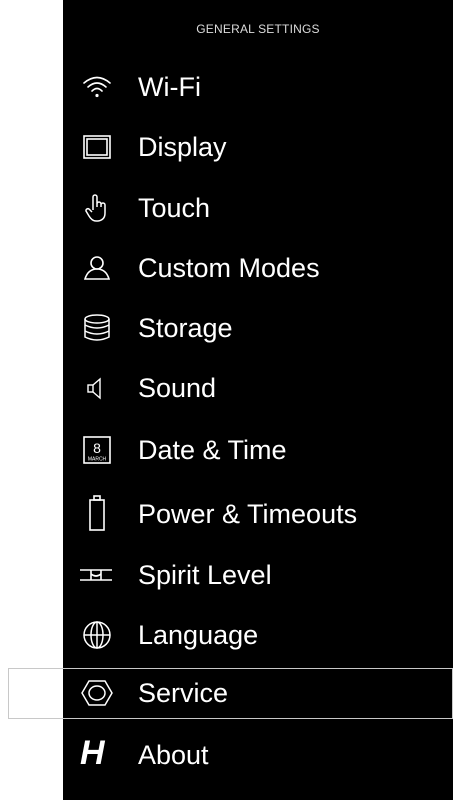 The image size is (453, 800). I want to click on speaker-icon, so click(97, 388).